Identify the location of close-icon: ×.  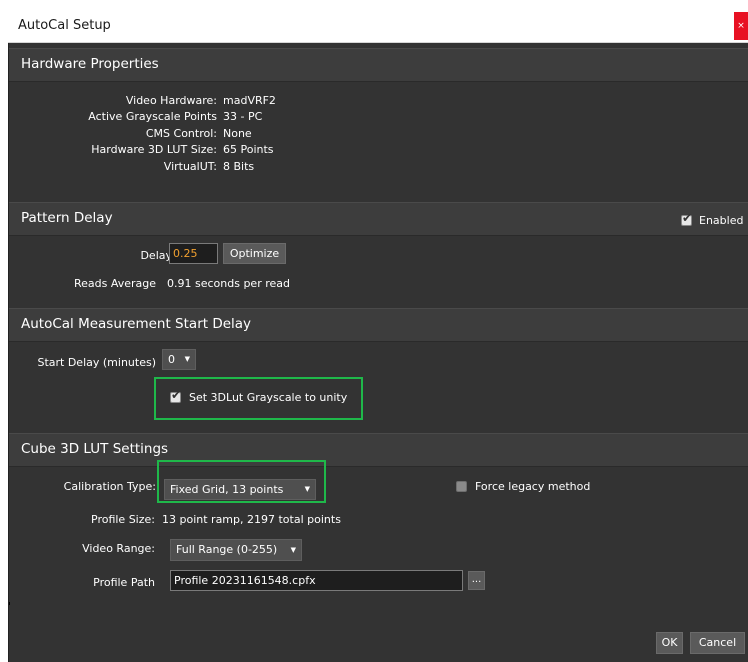
(741, 26).